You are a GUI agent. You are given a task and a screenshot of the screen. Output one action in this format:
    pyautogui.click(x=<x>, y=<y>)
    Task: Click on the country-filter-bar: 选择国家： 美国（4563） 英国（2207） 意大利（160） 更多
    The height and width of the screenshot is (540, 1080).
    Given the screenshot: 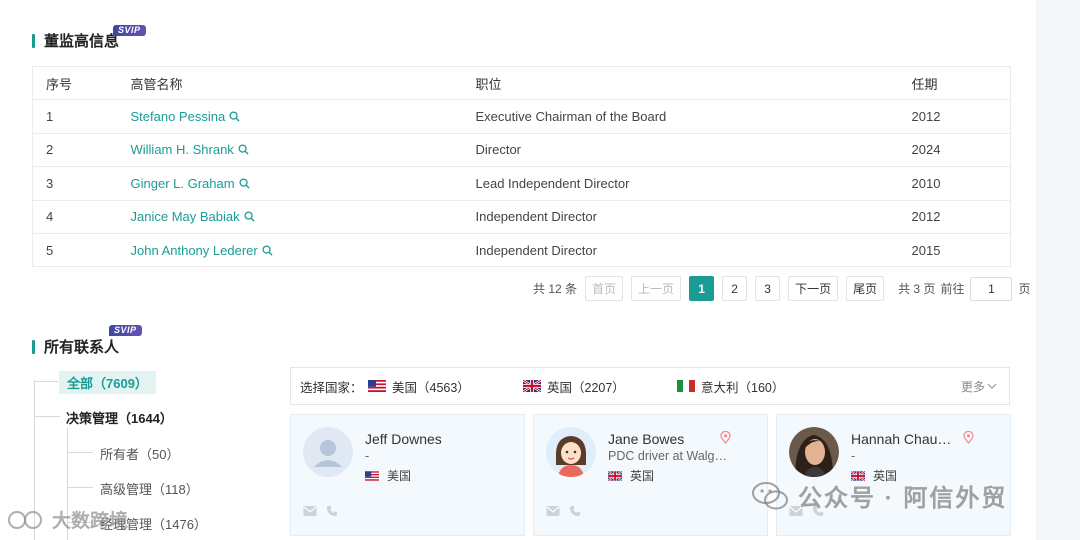 What is the action you would take?
    pyautogui.click(x=650, y=386)
    